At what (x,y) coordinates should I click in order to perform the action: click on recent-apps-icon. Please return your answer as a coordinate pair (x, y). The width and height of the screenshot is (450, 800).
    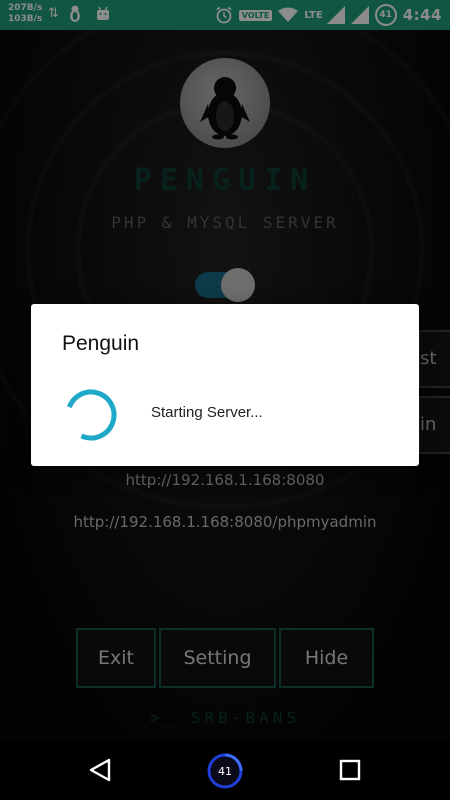
    Looking at the image, I should click on (350, 770).